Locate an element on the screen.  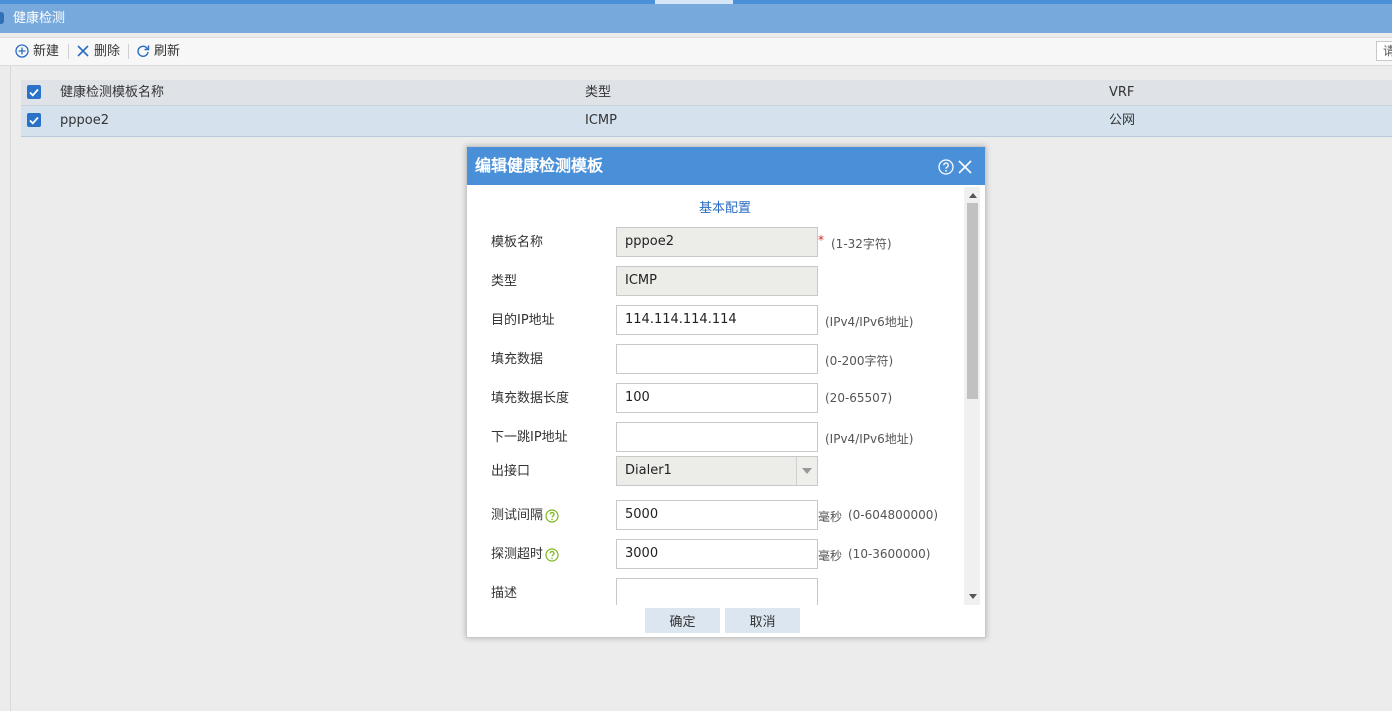
delete-button: 删除 is located at coordinates (99, 51).